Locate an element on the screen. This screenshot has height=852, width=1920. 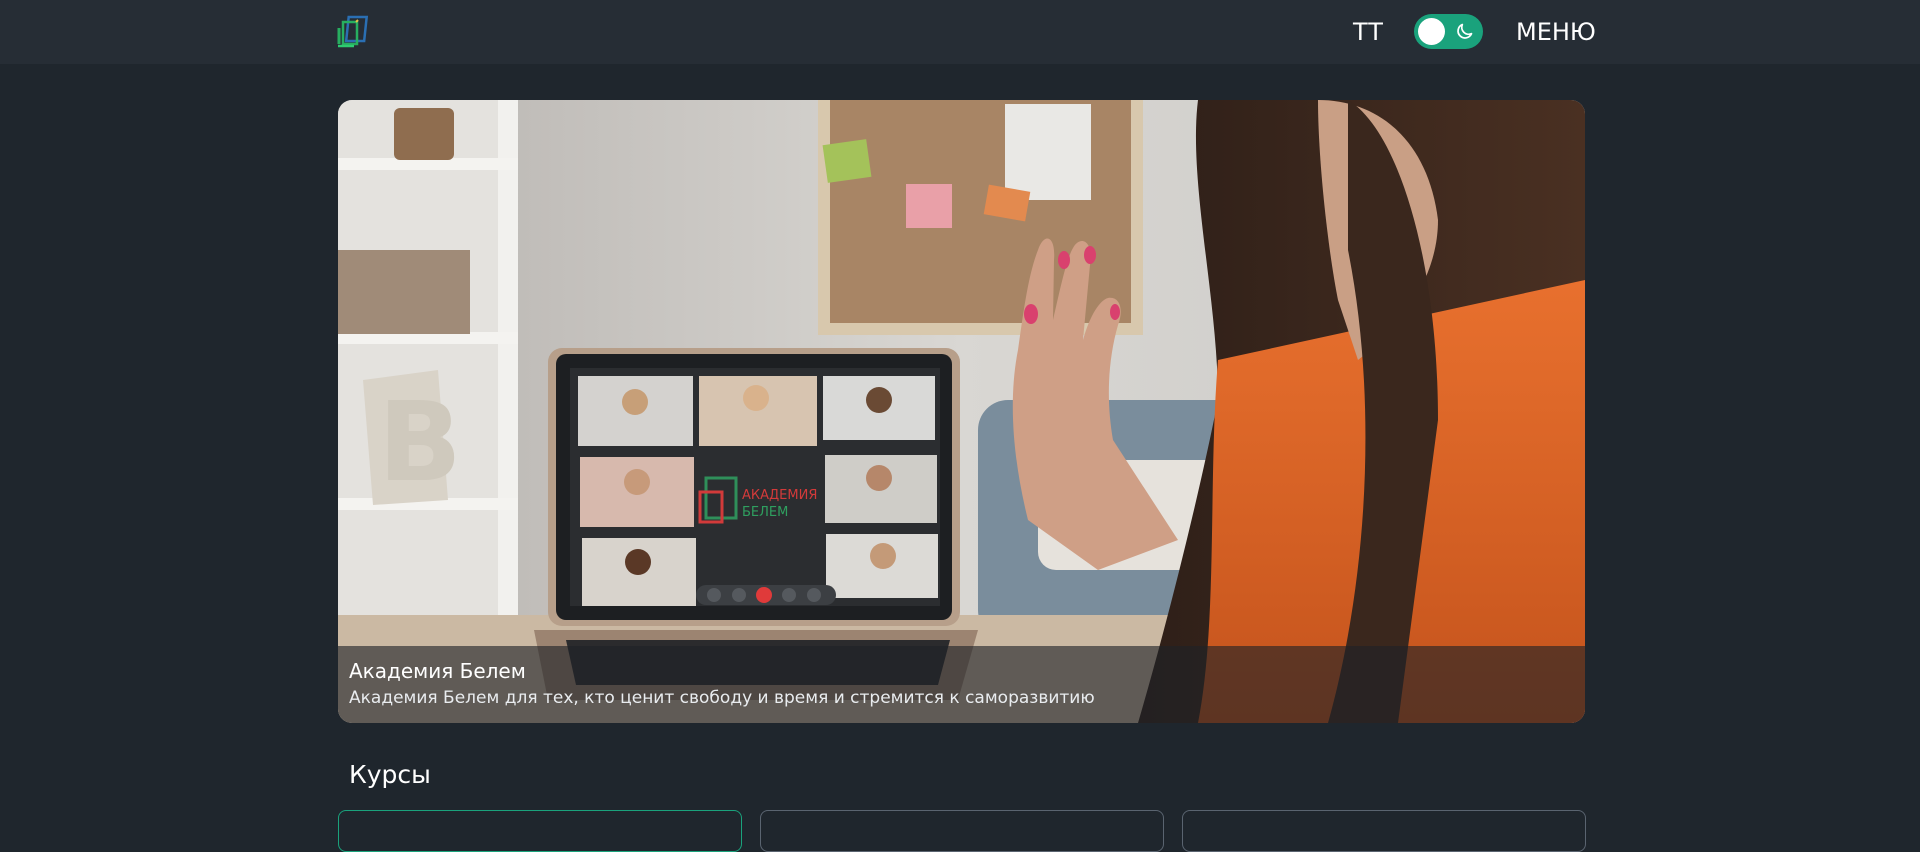
font-size-button: TT is located at coordinates (1368, 32).